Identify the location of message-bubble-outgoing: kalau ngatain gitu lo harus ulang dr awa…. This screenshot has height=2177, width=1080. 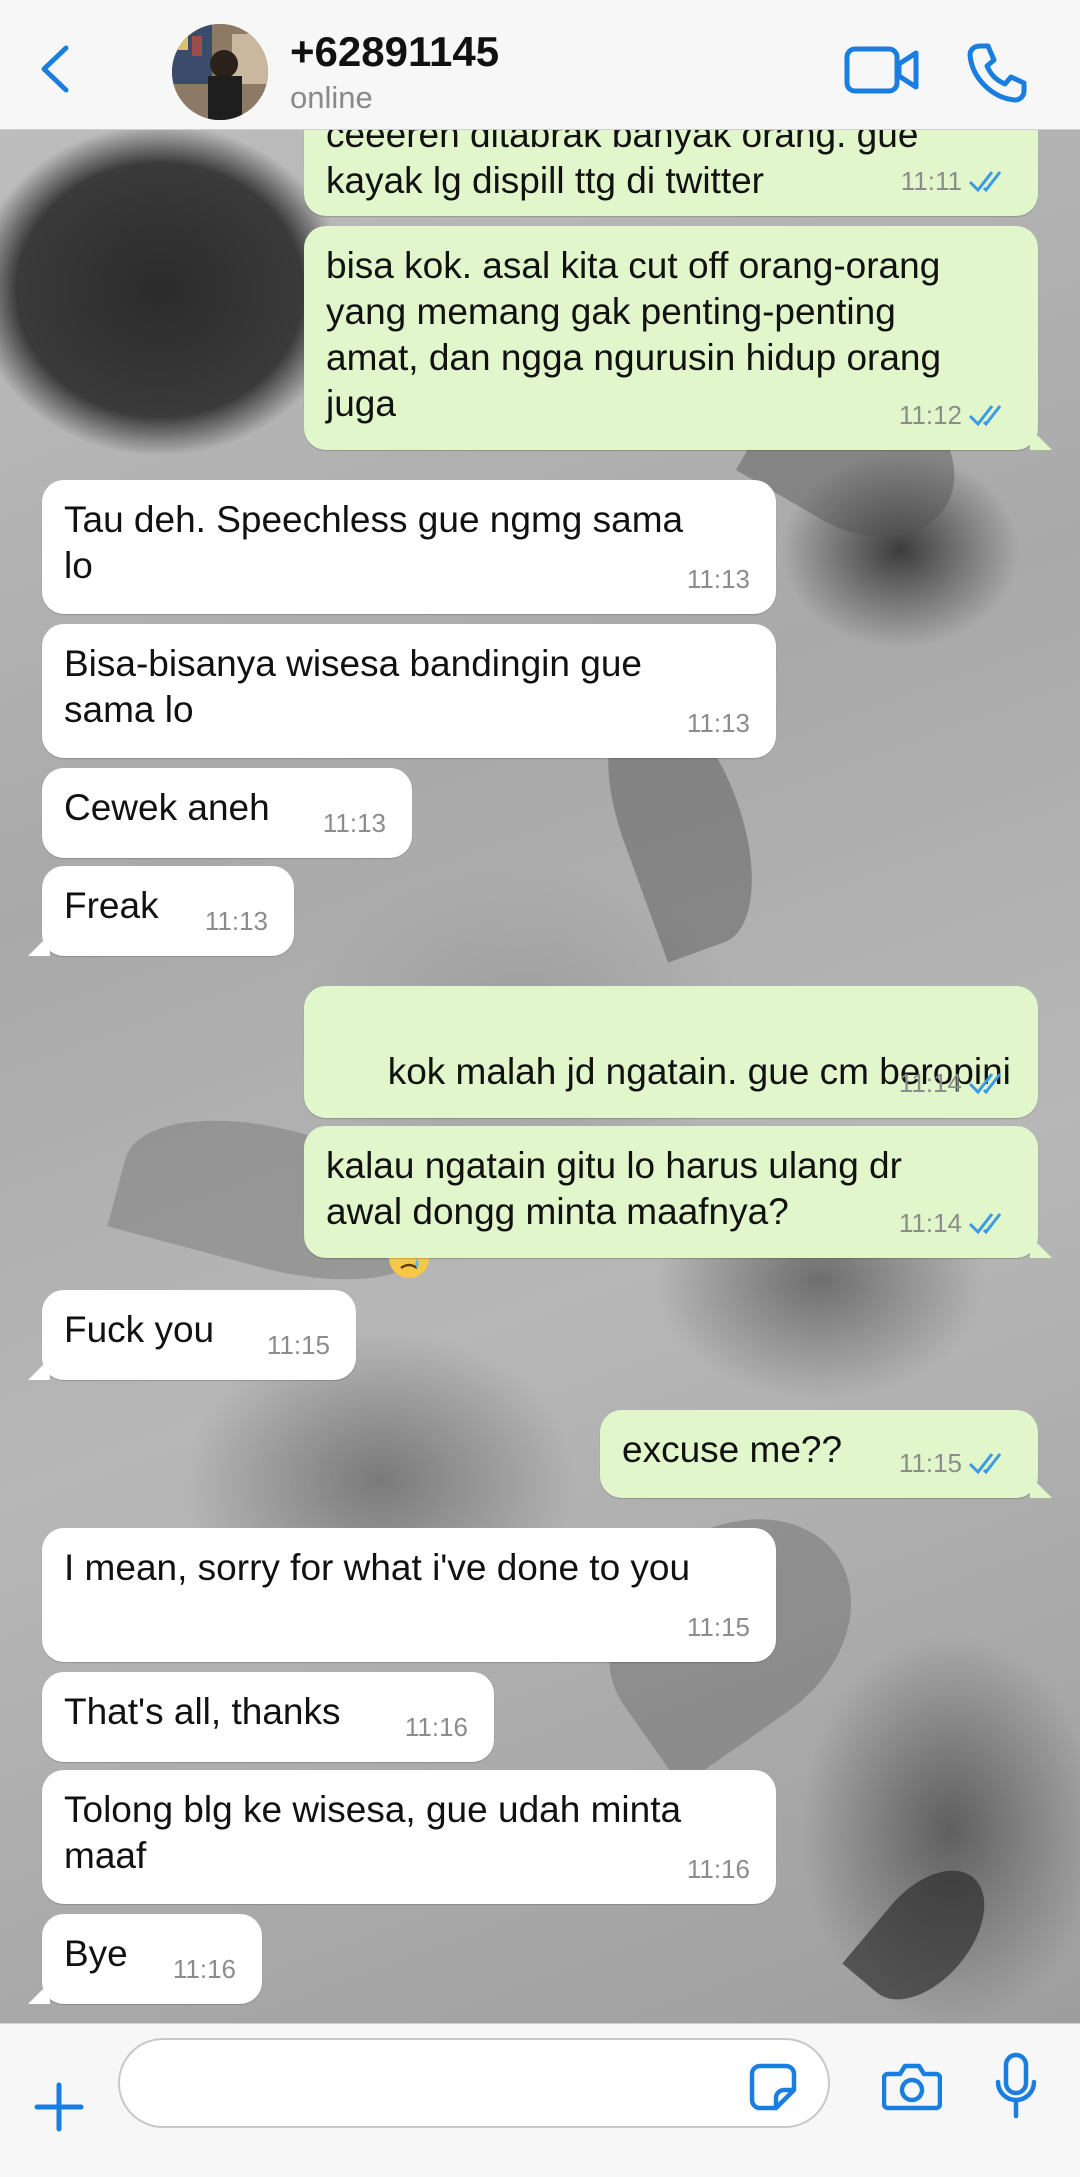
(678, 1192).